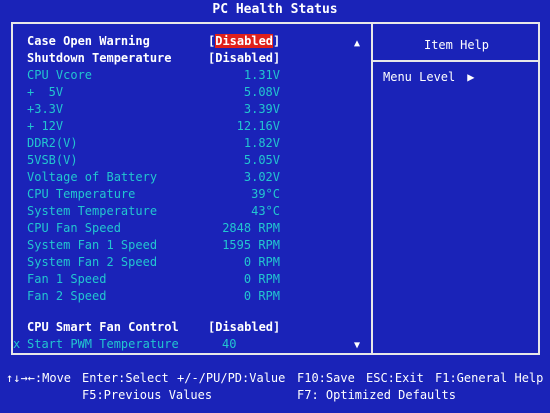  What do you see at coordinates (92, 262) in the screenshot?
I see `setting-label: System Fan 2 Speed` at bounding box center [92, 262].